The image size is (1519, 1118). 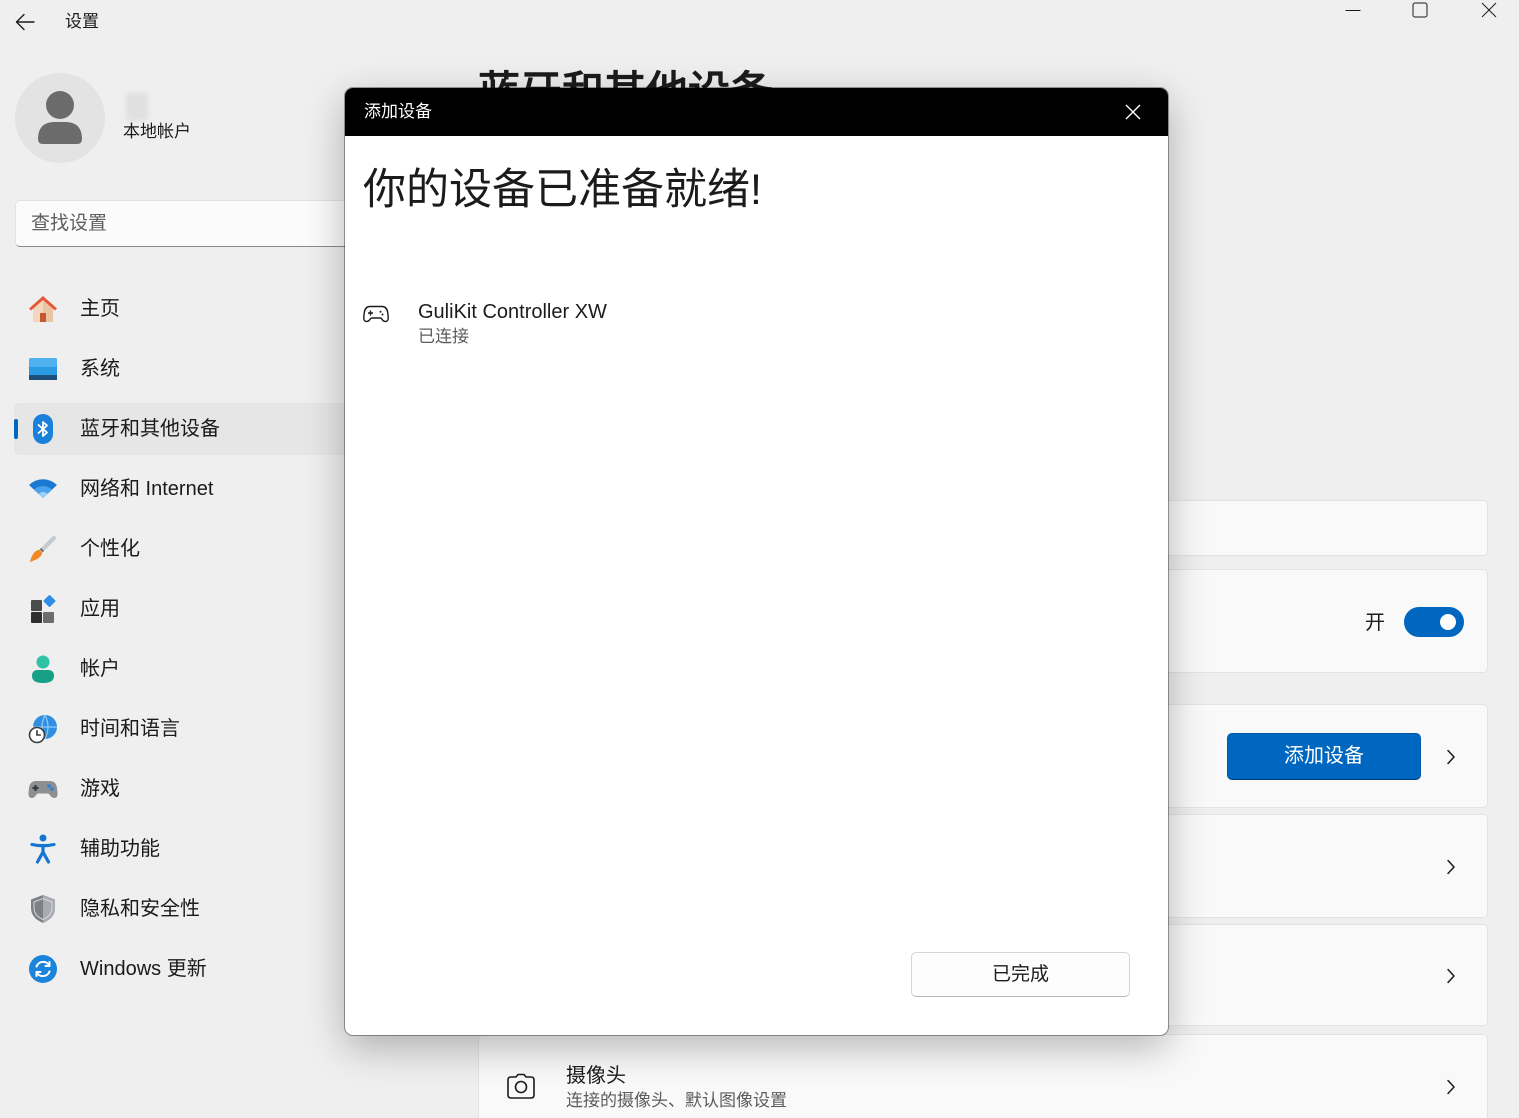 What do you see at coordinates (983, 1076) in the screenshot?
I see `camera-card: 摄像头 连接的摄像头、默认图像设置` at bounding box center [983, 1076].